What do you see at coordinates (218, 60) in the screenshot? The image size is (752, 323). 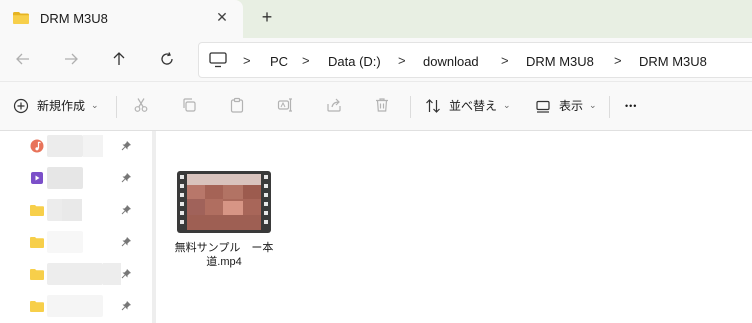 I see `monitor-icon` at bounding box center [218, 60].